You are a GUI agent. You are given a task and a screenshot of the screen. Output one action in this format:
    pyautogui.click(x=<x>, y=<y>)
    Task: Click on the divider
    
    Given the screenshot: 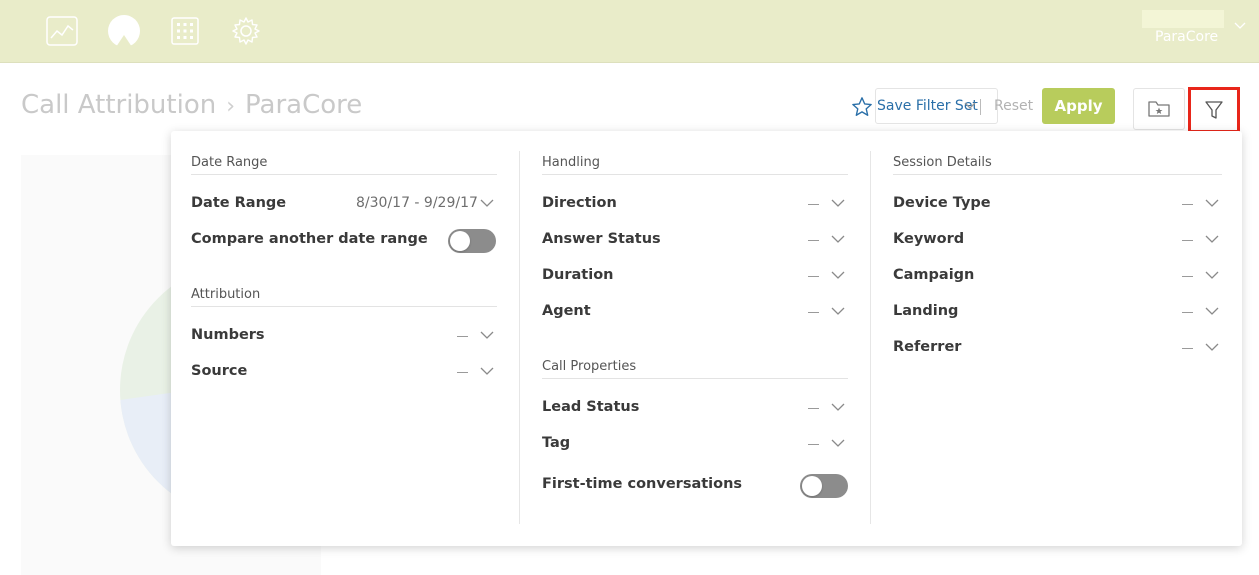 What is the action you would take?
    pyautogui.click(x=980, y=107)
    